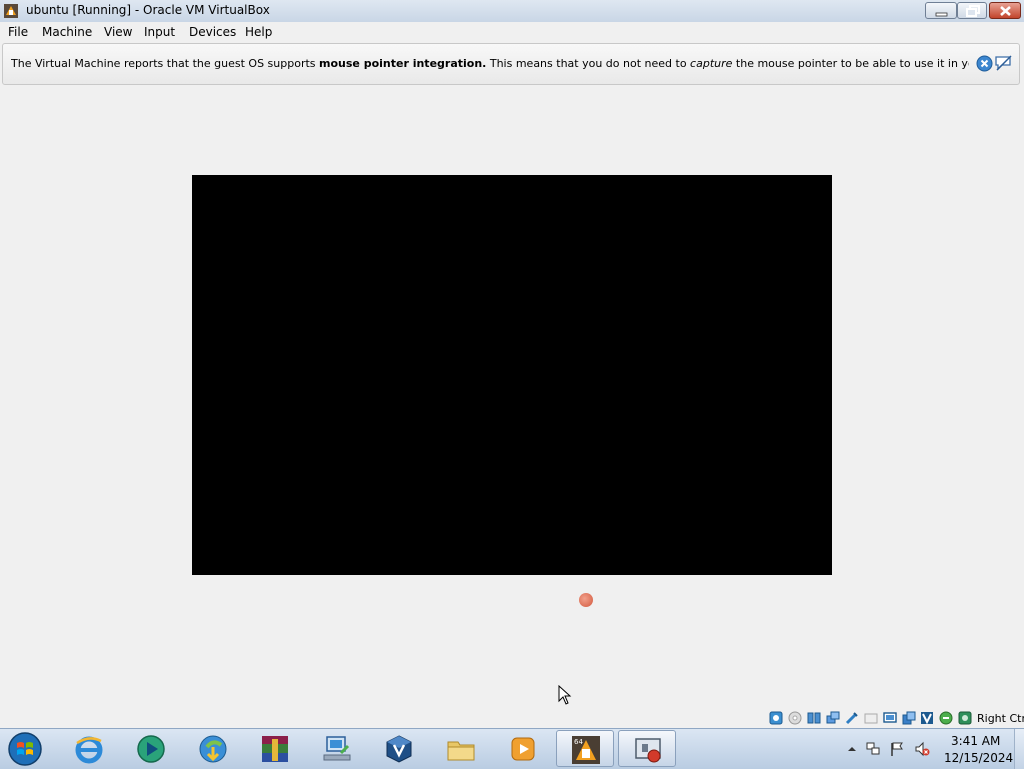 This screenshot has width=1024, height=769. Describe the element at coordinates (512, 11) in the screenshot. I see `title-bar: ubuntu [Running] - Oracle VM VirtualBox` at that location.